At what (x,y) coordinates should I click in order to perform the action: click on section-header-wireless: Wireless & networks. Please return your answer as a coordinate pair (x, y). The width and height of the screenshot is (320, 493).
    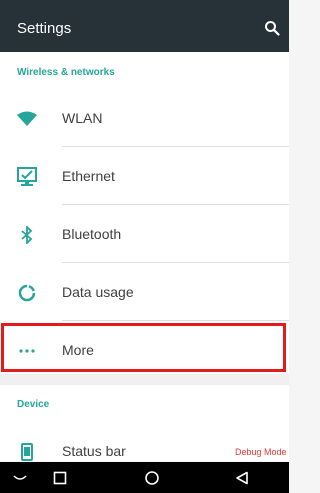
    Looking at the image, I should click on (66, 72).